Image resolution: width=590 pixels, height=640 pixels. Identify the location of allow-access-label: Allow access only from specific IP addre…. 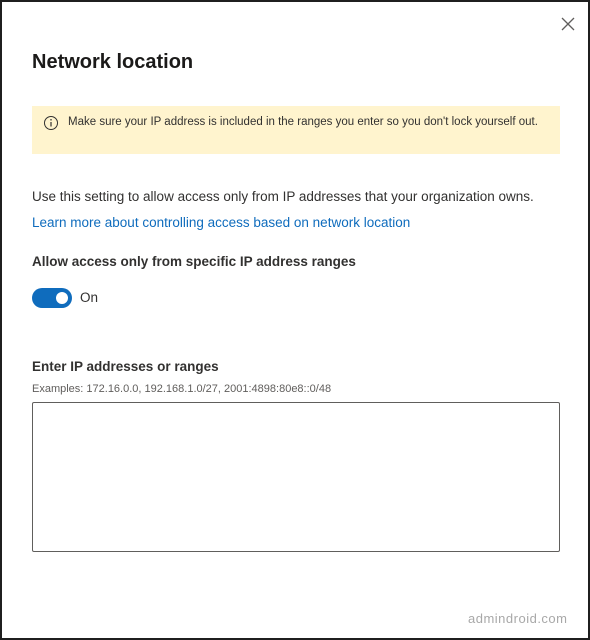
(194, 261).